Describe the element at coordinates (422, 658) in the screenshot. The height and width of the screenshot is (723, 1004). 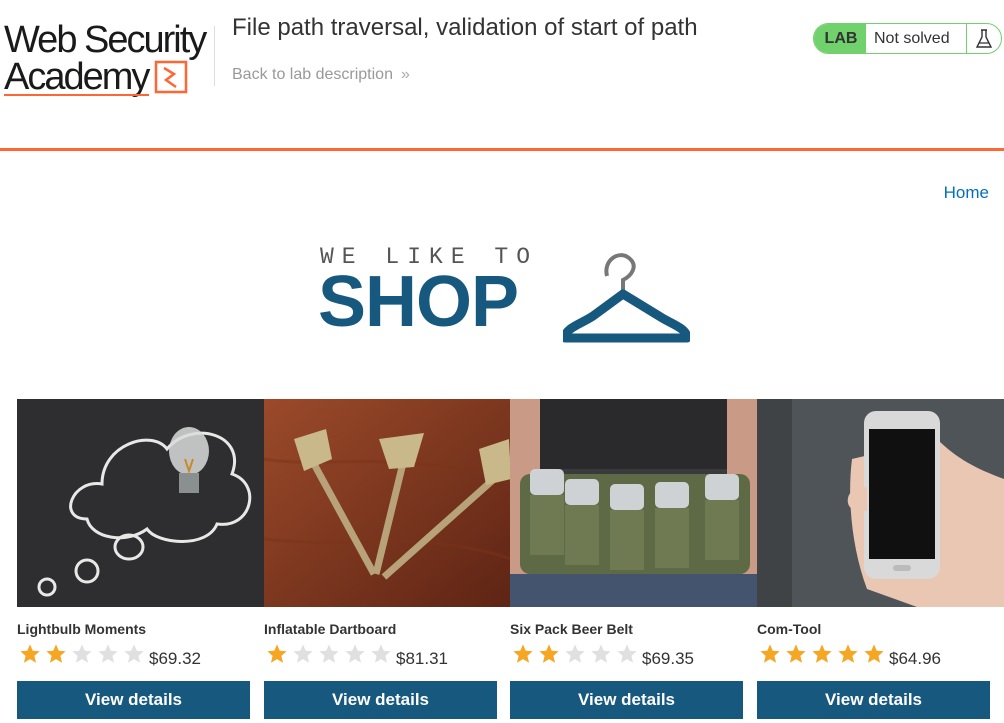
I see `product-price: $81.31` at that location.